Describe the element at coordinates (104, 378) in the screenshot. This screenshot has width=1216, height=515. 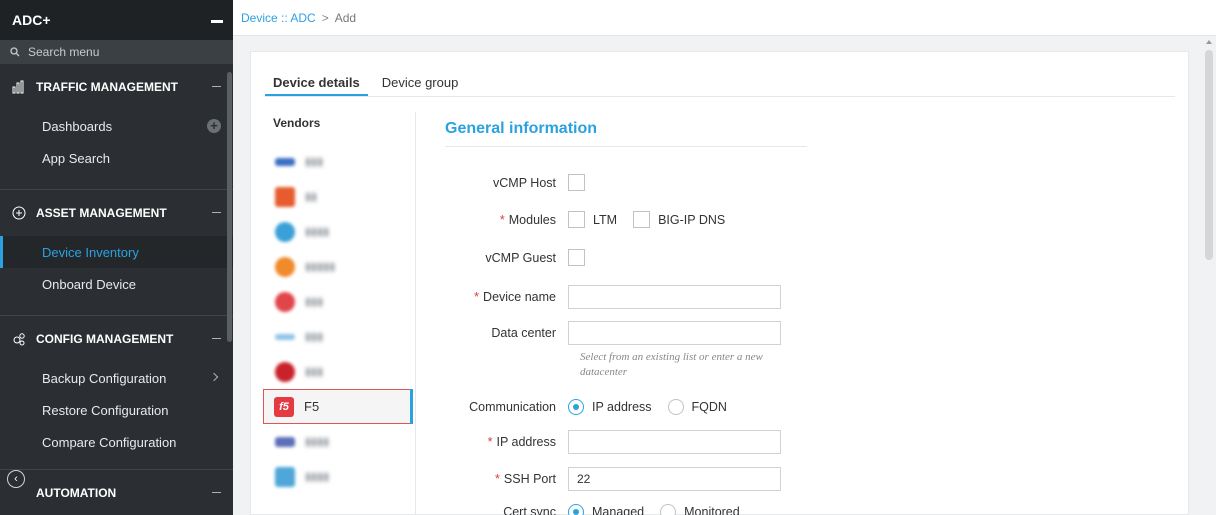
I see `sidebar-item-label: Backup Configuration` at that location.